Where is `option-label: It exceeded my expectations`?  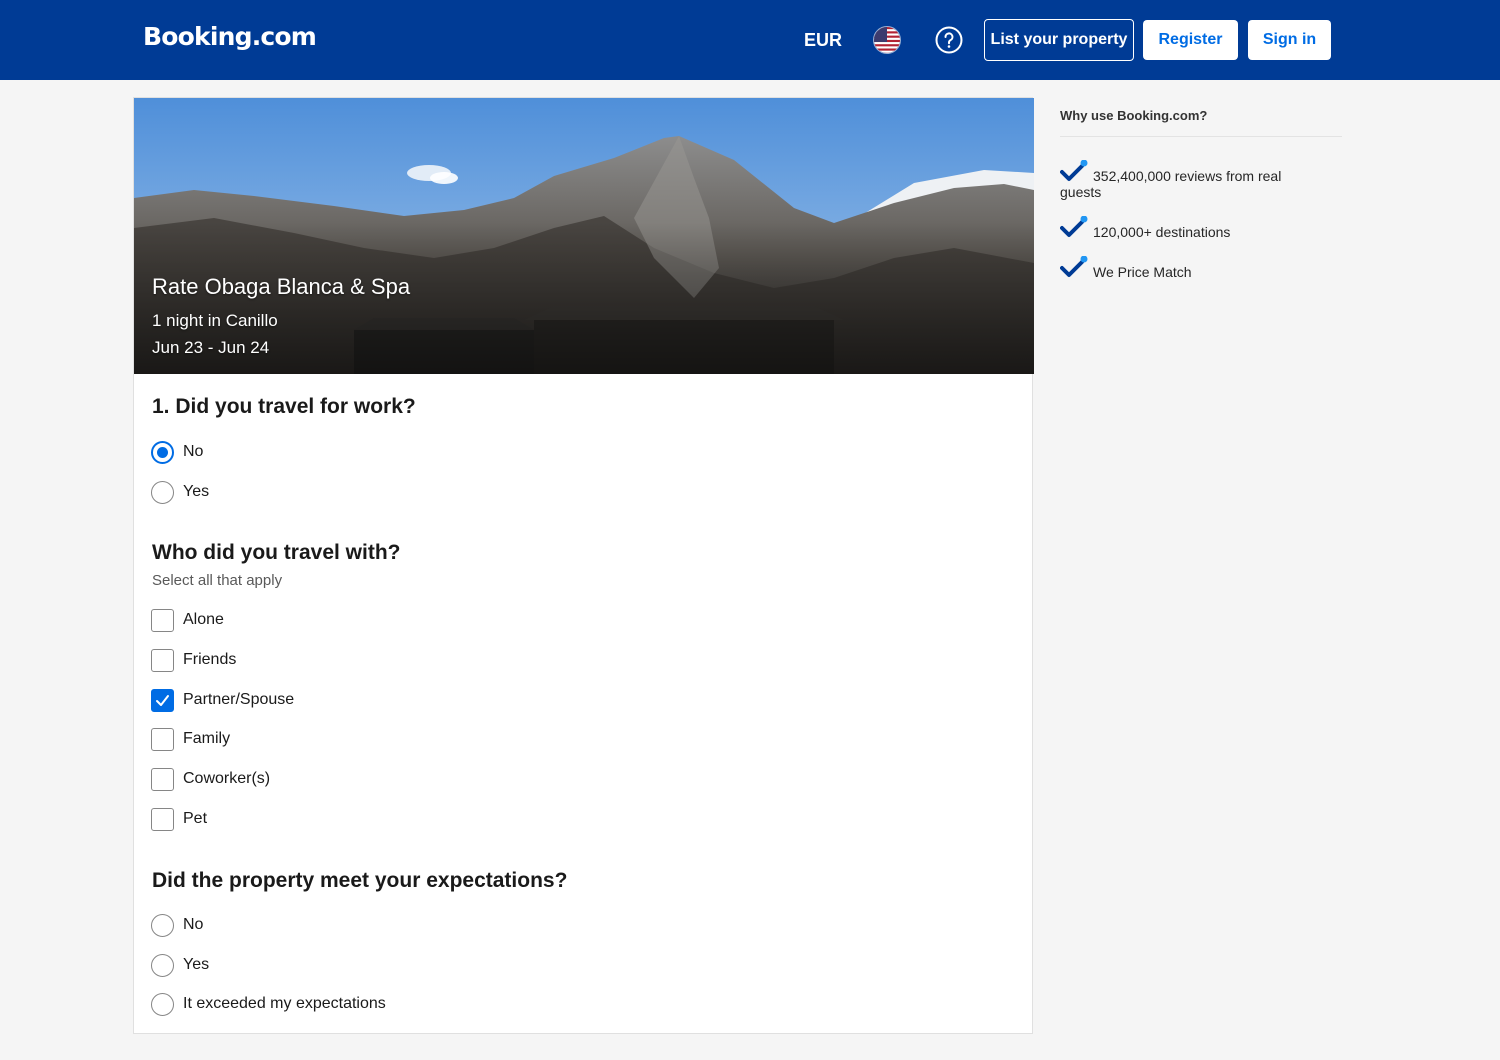 option-label: It exceeded my expectations is located at coordinates (284, 1003).